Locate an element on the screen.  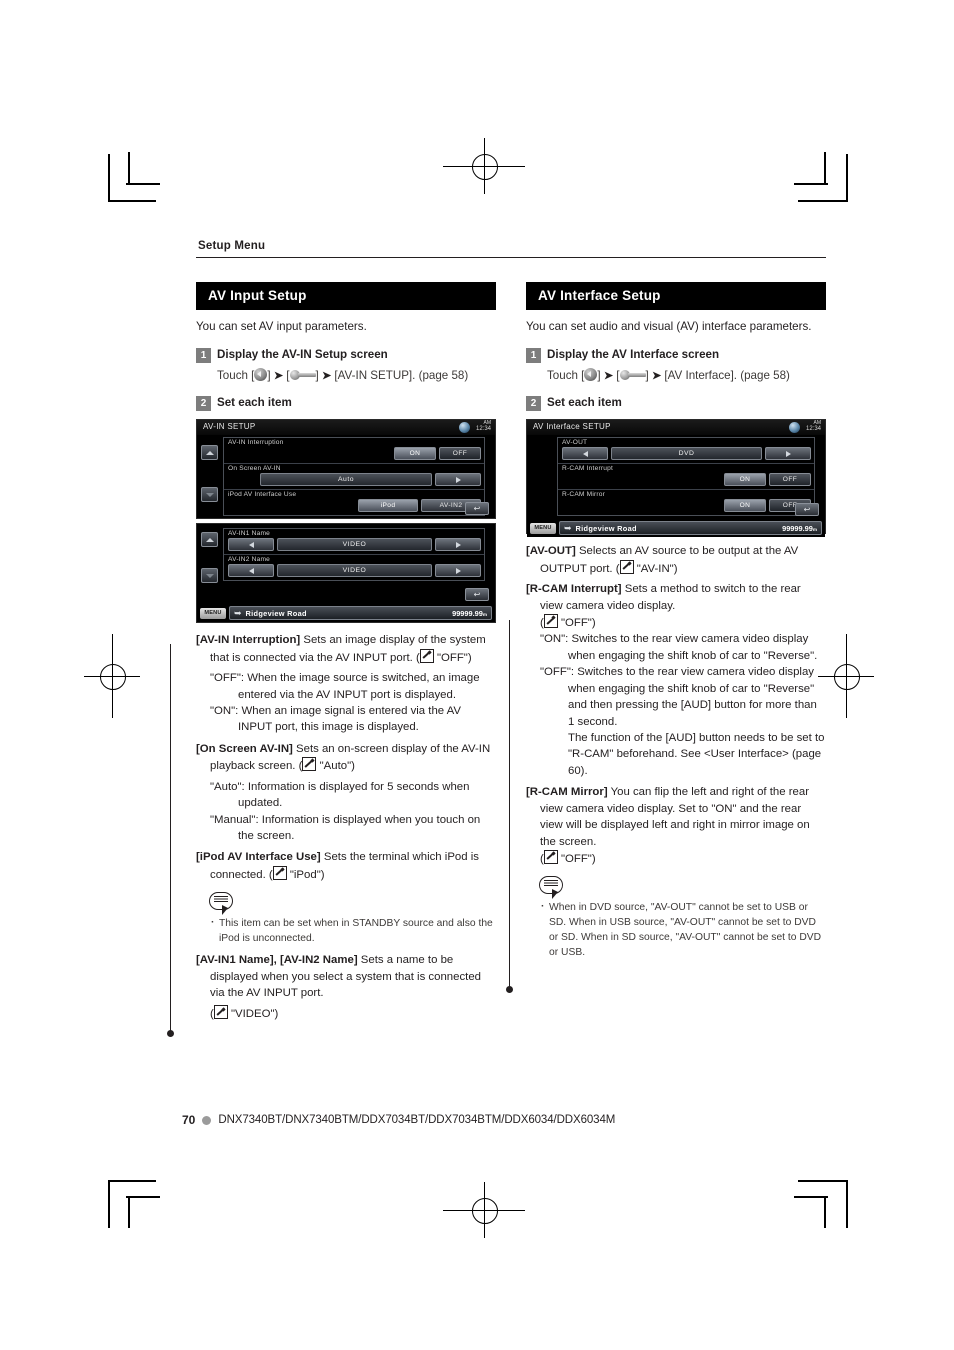
touch-suffix-text: [AV Interface]. (page 58) is located at coordinates (727, 375).